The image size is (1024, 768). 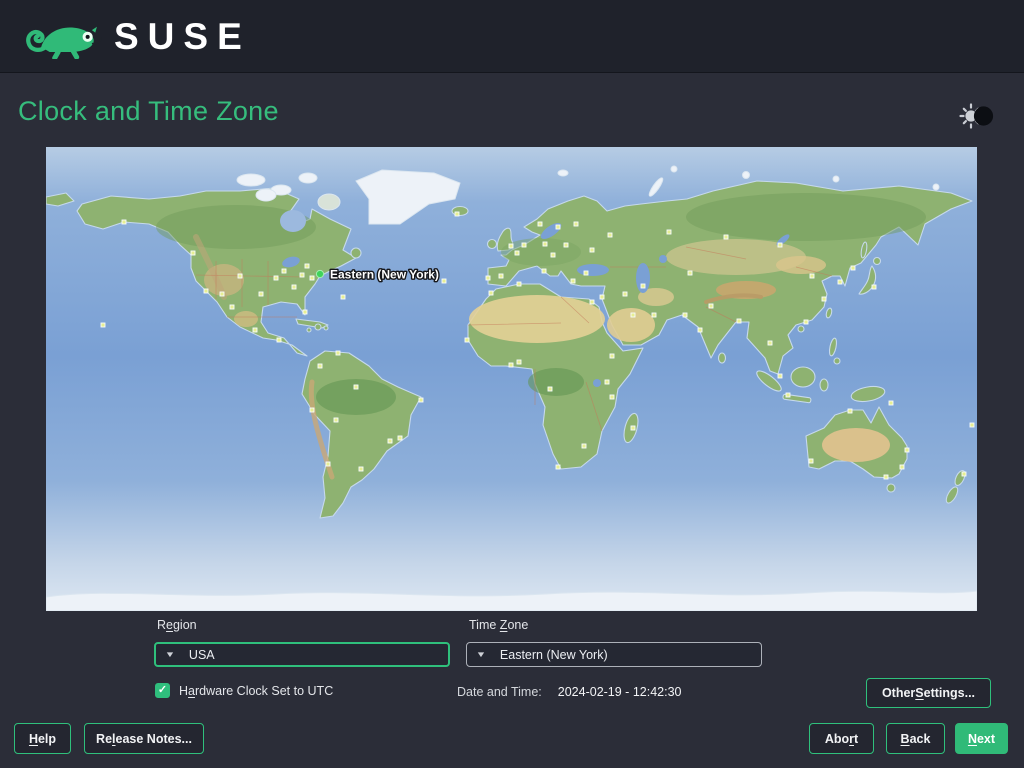 I want to click on back-button: Back, so click(x=915, y=738).